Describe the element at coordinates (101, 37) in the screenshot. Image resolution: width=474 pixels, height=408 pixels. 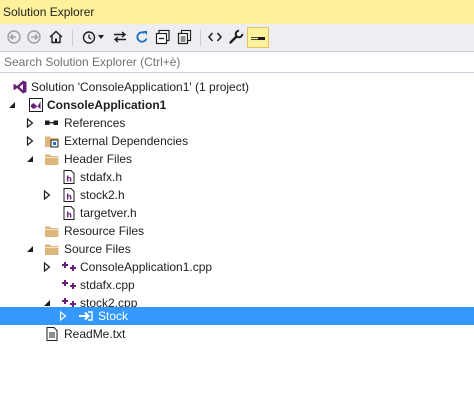
I see `dropdown-icon` at that location.